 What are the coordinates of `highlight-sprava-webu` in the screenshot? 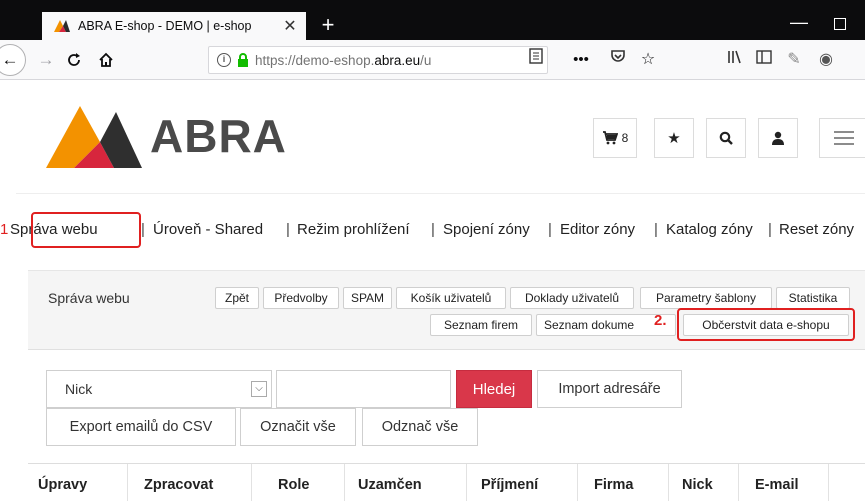 It's located at (86, 230).